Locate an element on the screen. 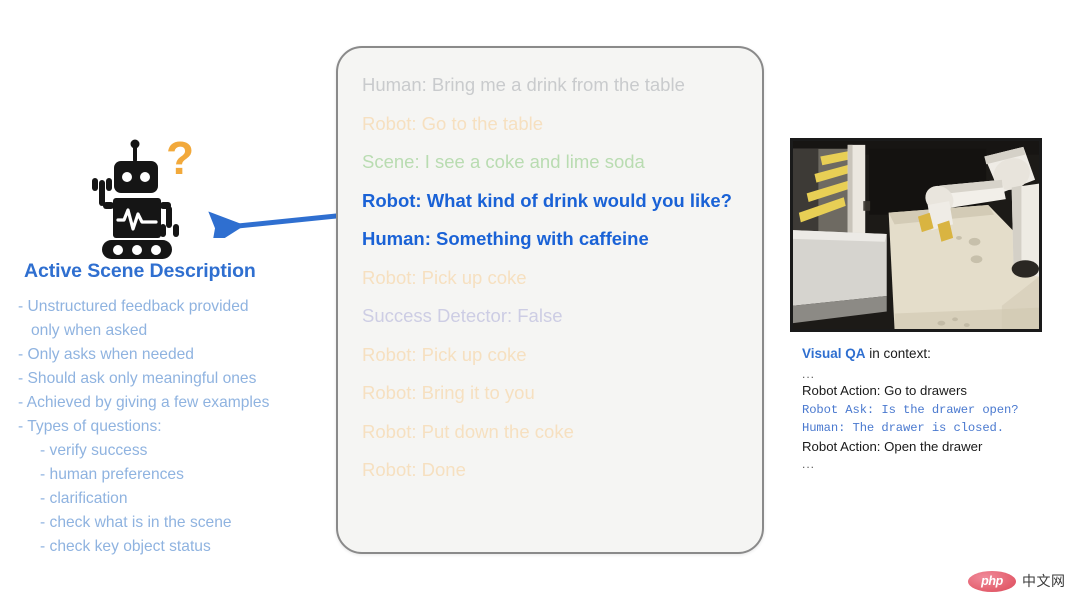  dialogue-line: Success Detector: False is located at coordinates (462, 315).